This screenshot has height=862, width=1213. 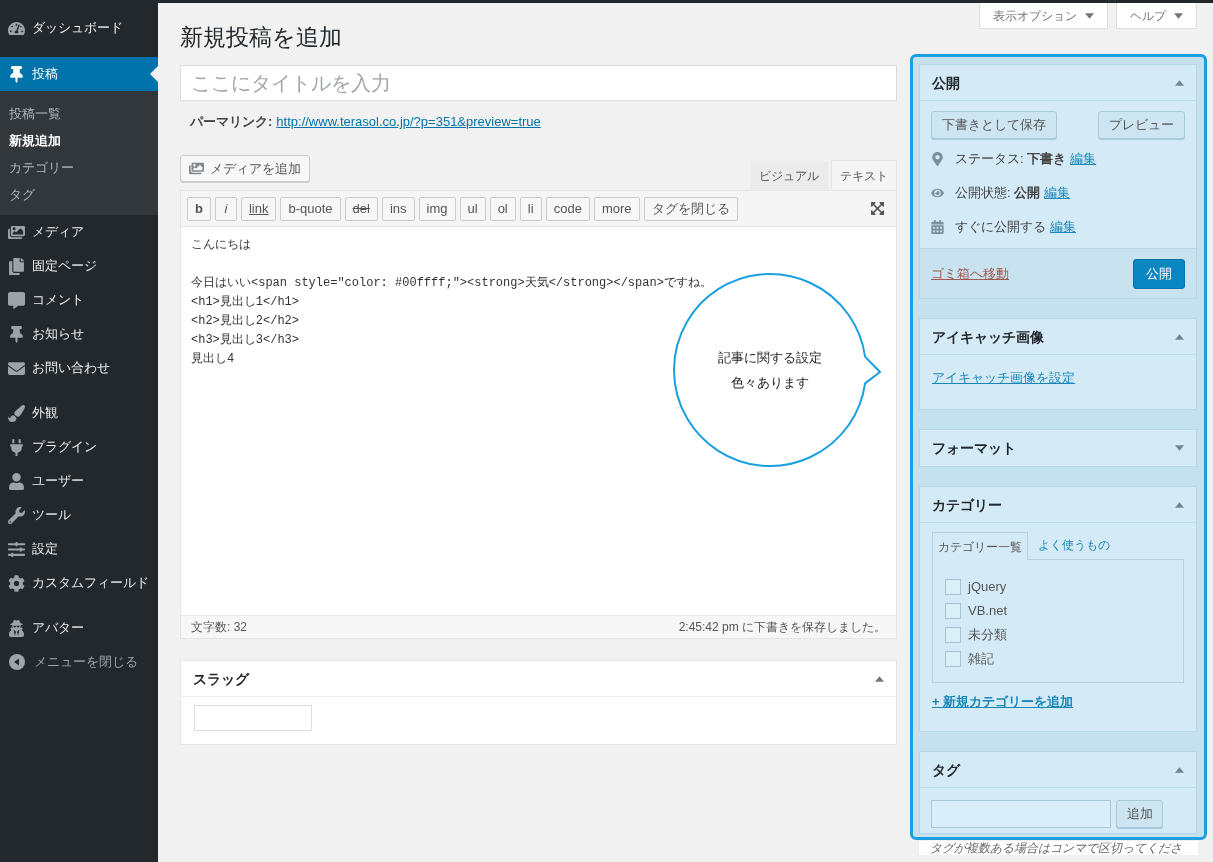 I want to click on paintbrush-icon, so click(x=16, y=413).